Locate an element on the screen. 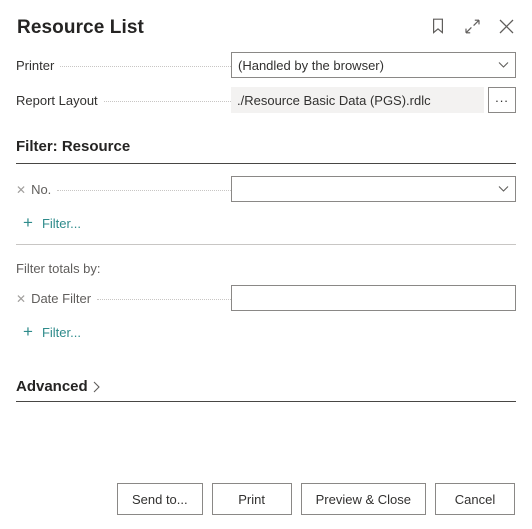  filter-no-row: ✕ No. is located at coordinates (266, 189).